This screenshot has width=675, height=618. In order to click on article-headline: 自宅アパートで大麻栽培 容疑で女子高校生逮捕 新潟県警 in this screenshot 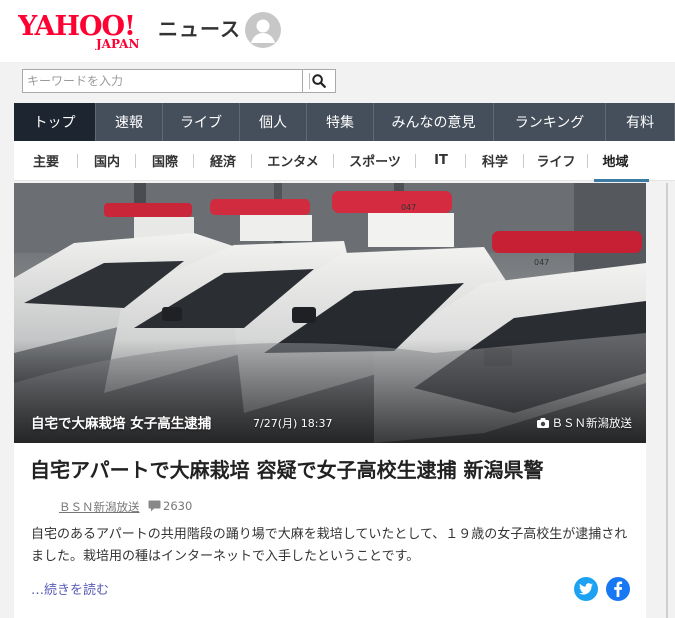, I will do `click(330, 470)`.